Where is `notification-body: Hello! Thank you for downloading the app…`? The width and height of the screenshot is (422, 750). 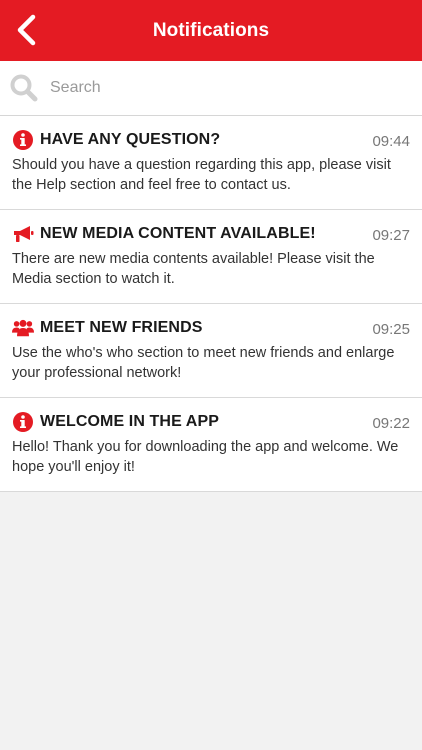
notification-body: Hello! Thank you for downloading the app… is located at coordinates (205, 457).